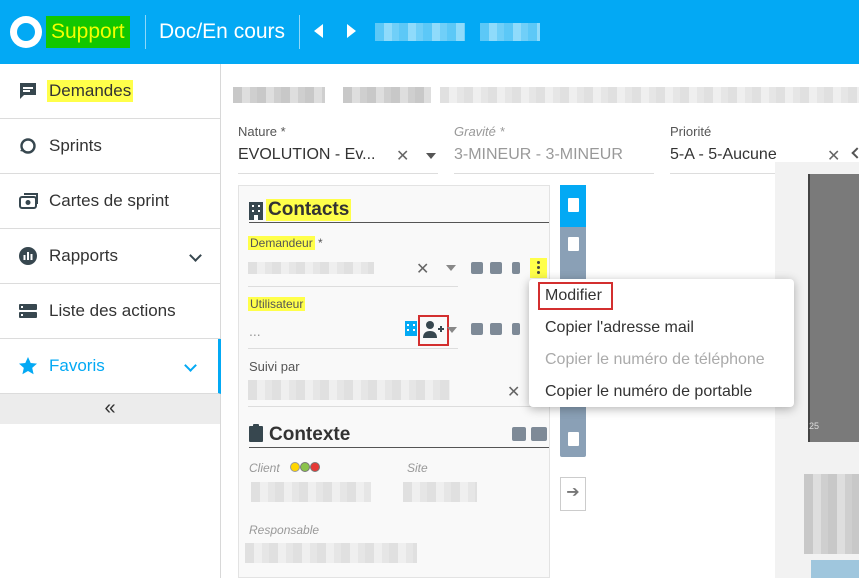  I want to click on suivi-value-redacted, so click(349, 390).